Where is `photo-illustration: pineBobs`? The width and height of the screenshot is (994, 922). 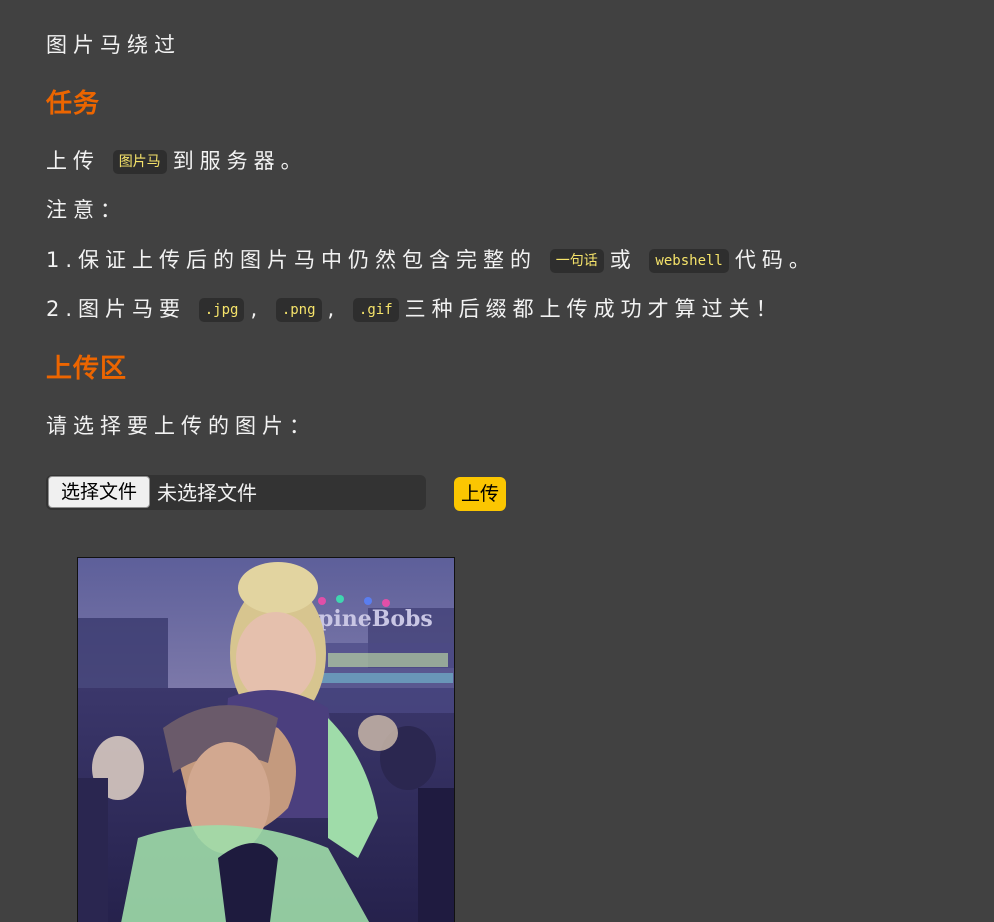 photo-illustration: pineBobs is located at coordinates (266, 740).